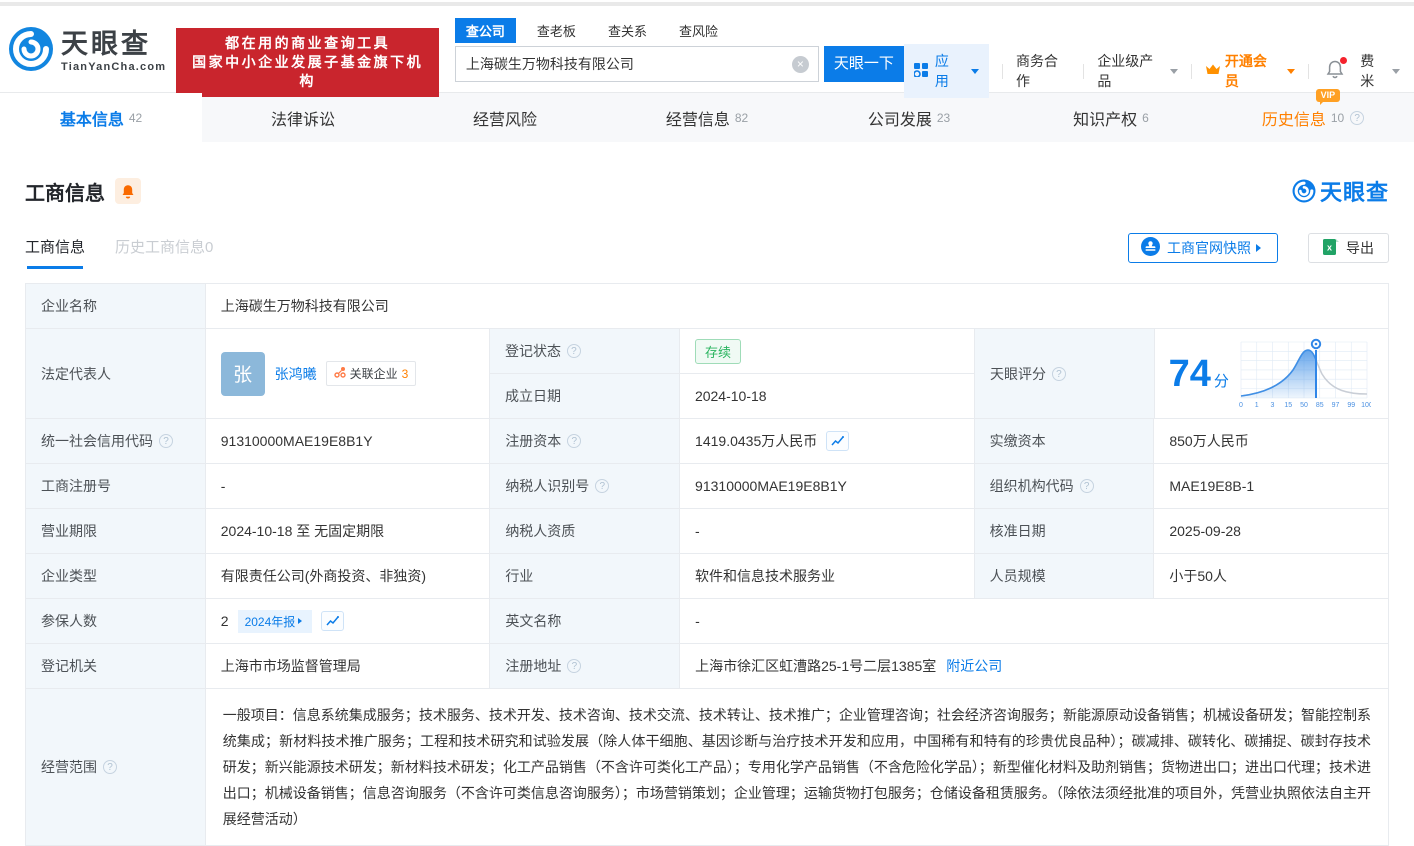  I want to click on tab-operating-risk: 经营风险, so click(505, 117).